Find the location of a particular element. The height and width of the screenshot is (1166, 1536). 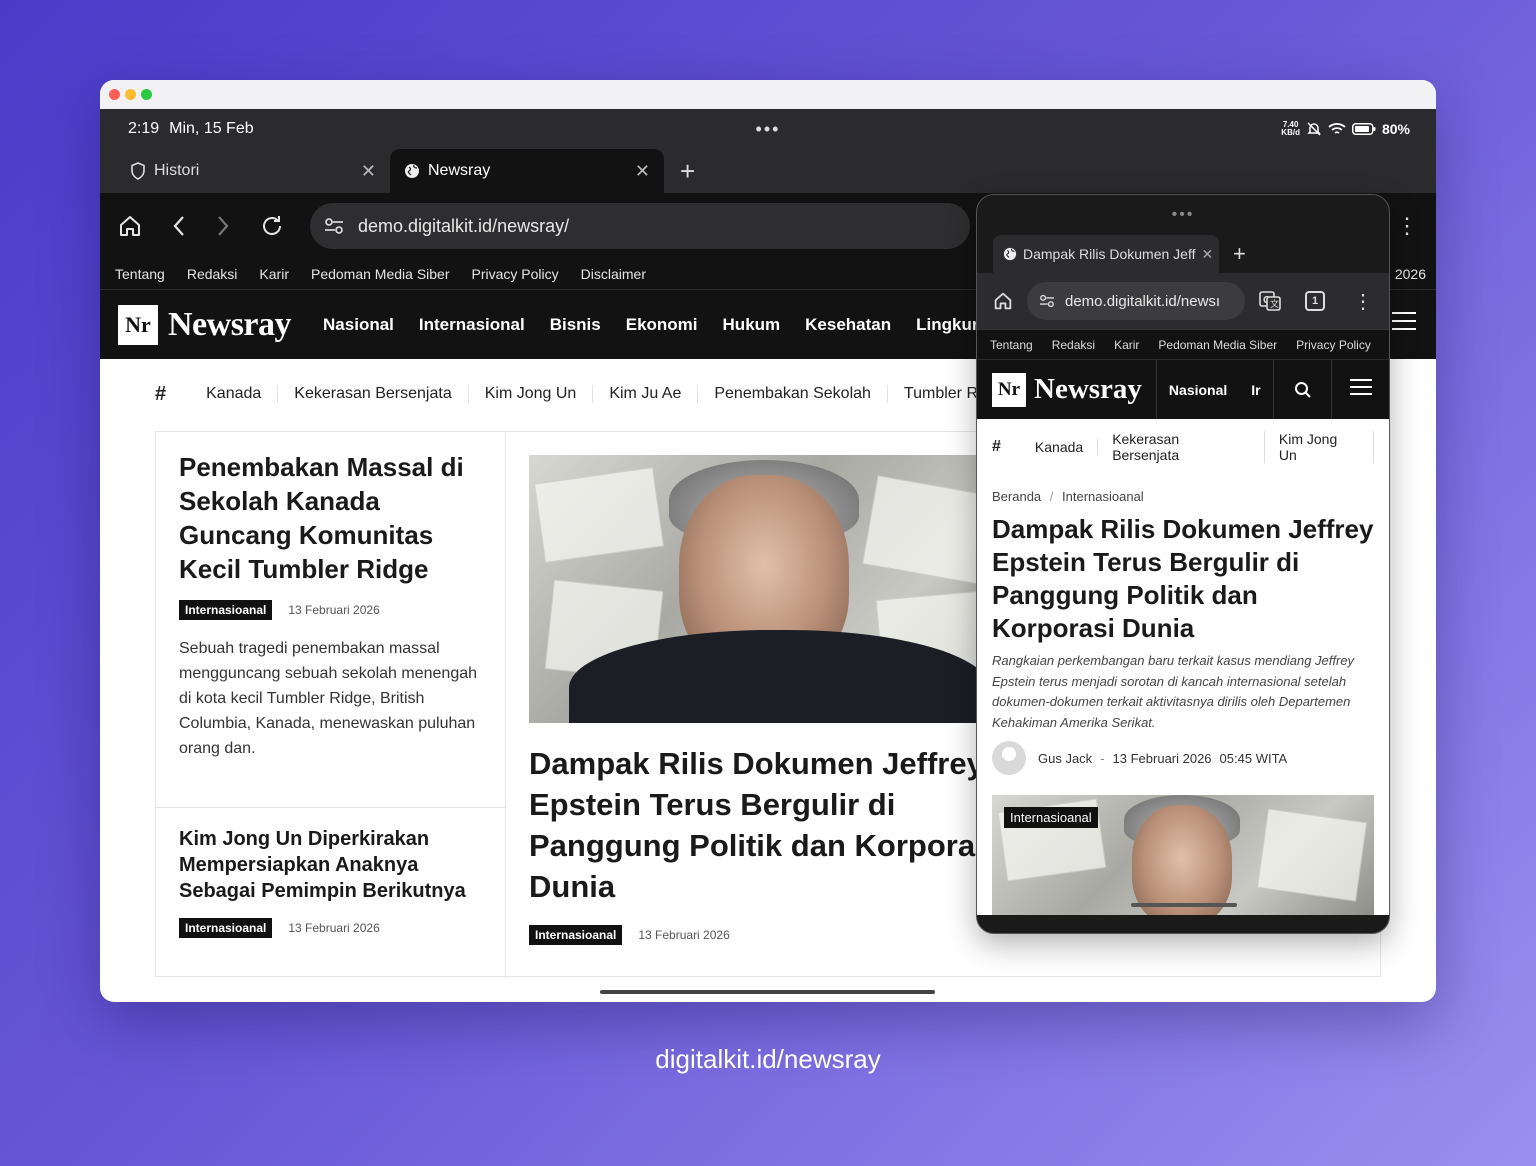

tab-newsray: Newsray ✕ is located at coordinates (527, 171).